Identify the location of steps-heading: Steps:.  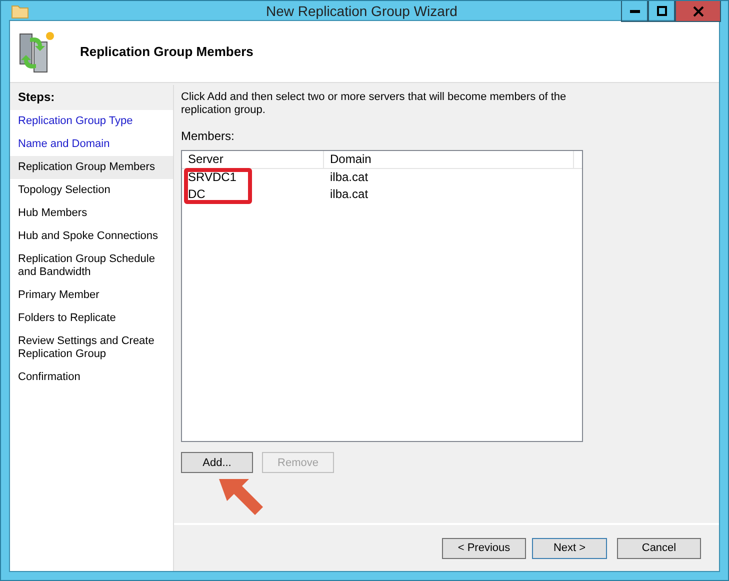
(91, 97).